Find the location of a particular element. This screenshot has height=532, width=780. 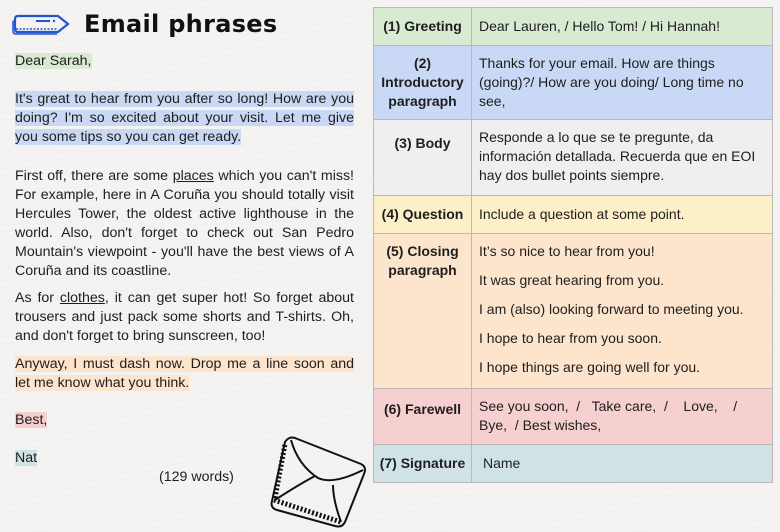

underlined-word-clothes: clothes is located at coordinates (82, 298).